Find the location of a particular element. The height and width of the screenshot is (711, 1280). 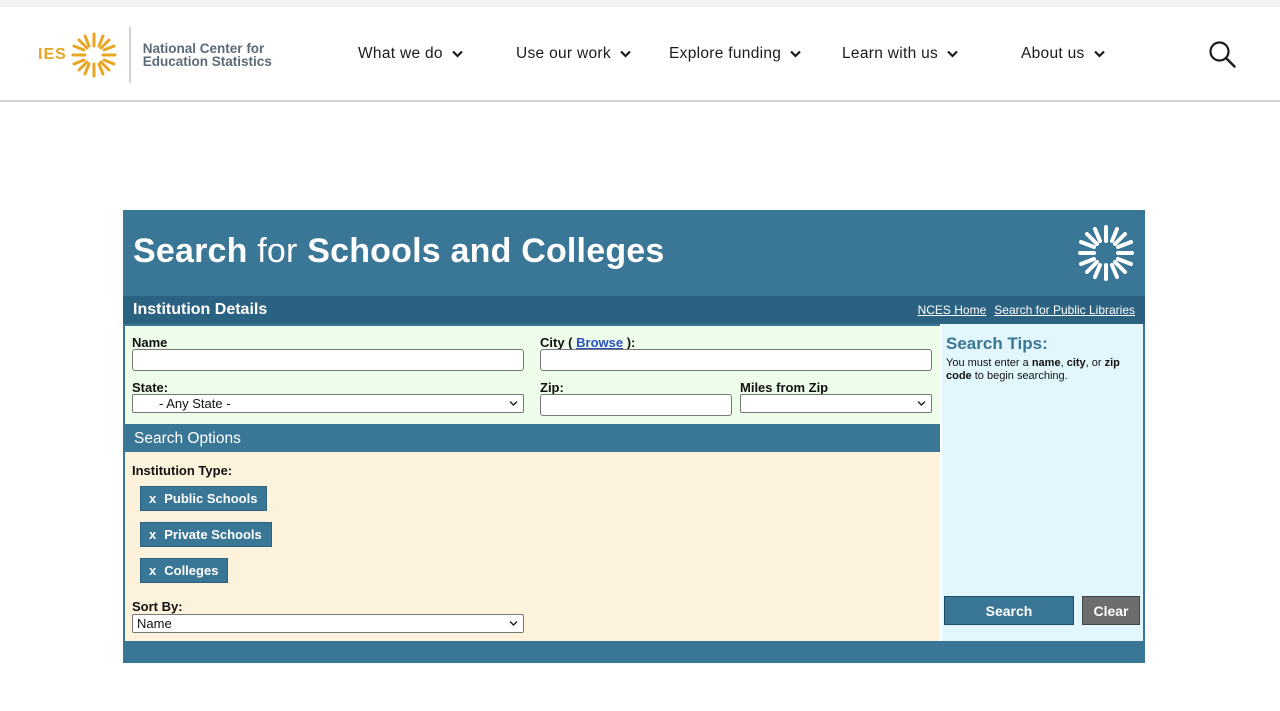

city-label-prefix: City ( is located at coordinates (556, 342).